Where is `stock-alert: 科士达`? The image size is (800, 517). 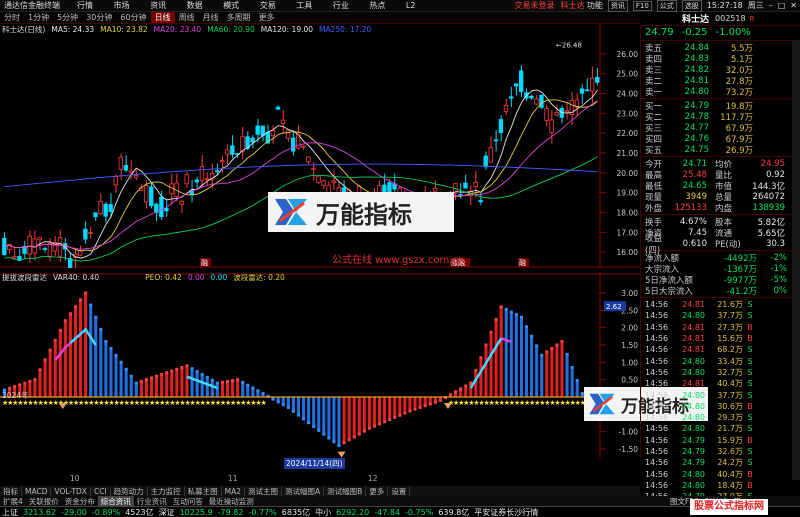 stock-alert: 科士达 is located at coordinates (572, 5).